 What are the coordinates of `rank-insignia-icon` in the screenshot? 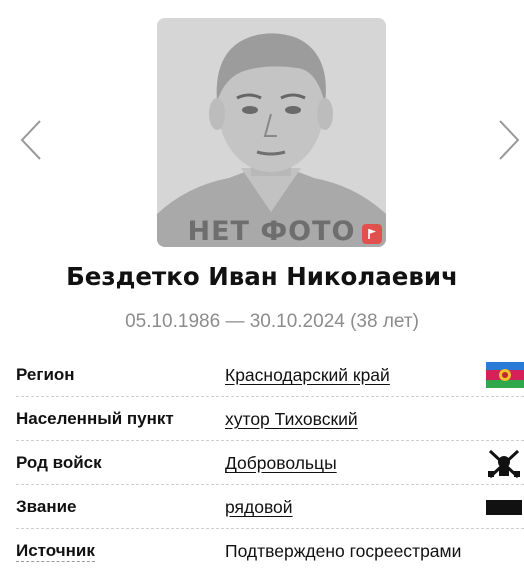 It's located at (504, 507).